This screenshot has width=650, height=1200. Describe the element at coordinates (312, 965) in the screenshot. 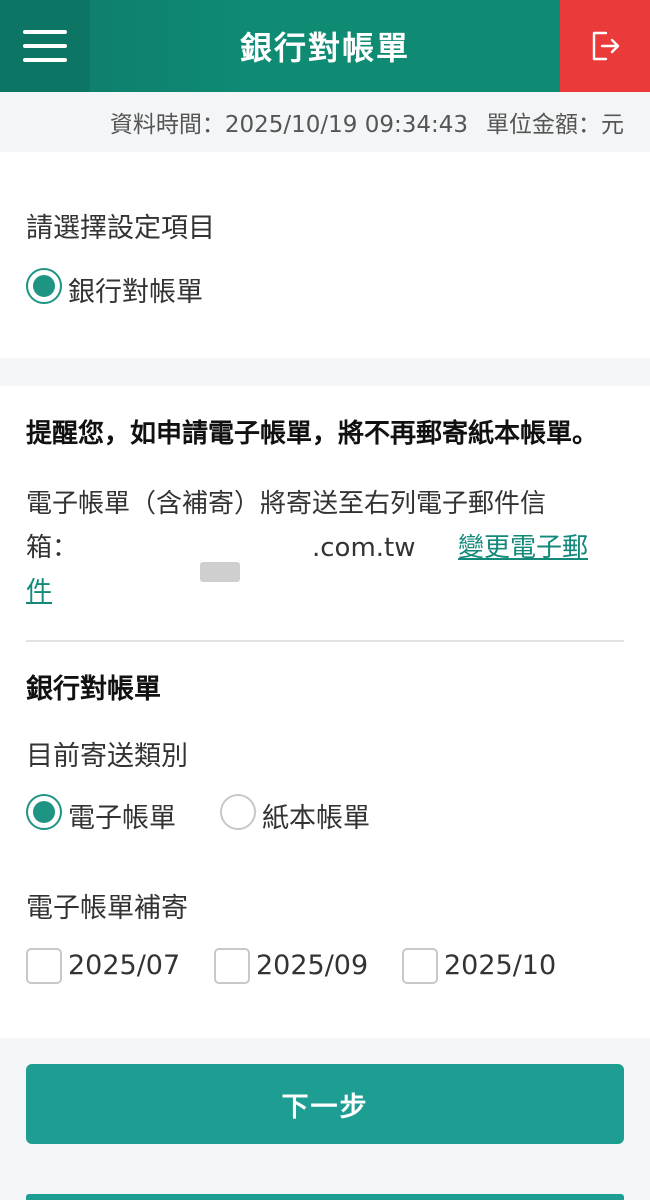

I see `month-2-label: 2025/09` at that location.